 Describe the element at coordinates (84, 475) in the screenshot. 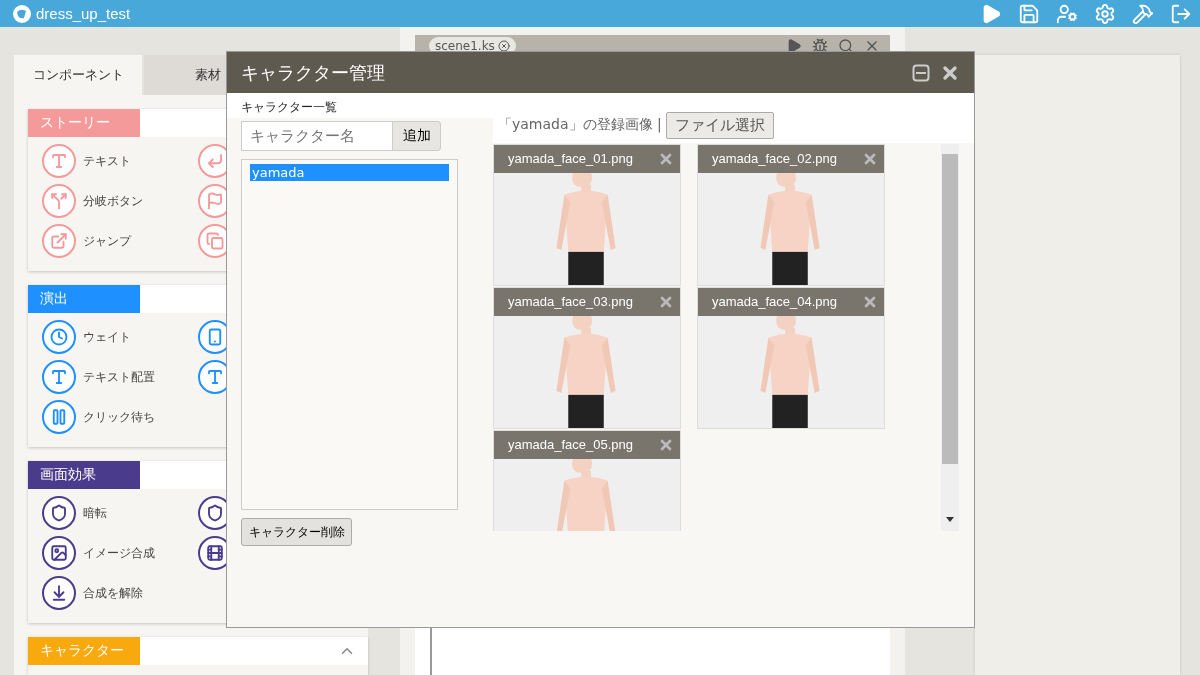

I see `section-title: 画面効果` at that location.